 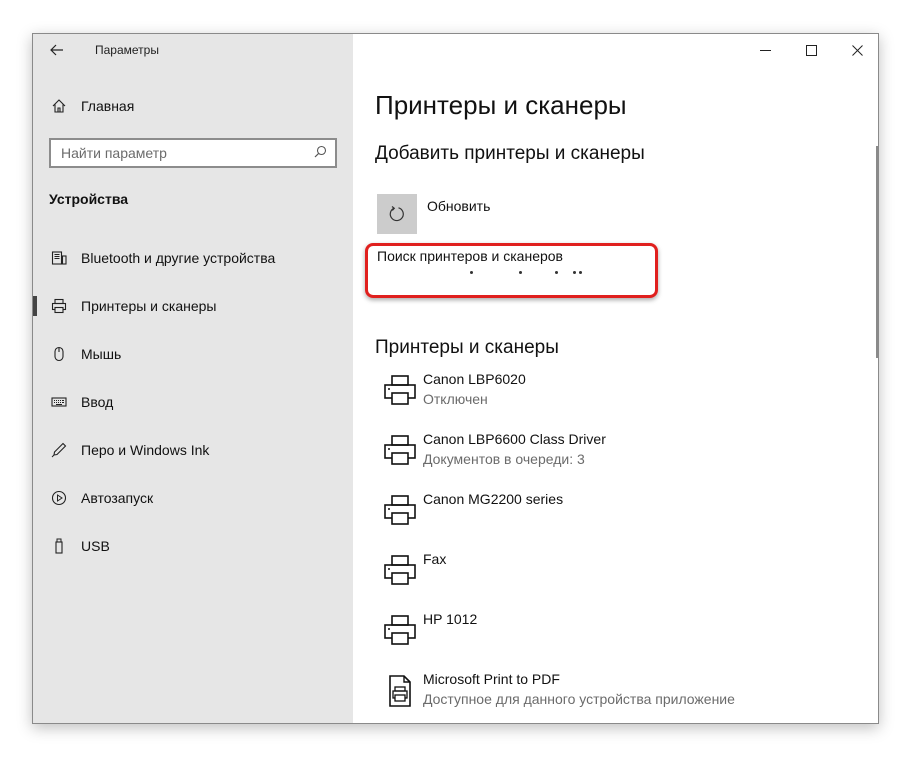 I want to click on back-arrow-icon, so click(x=56, y=50).